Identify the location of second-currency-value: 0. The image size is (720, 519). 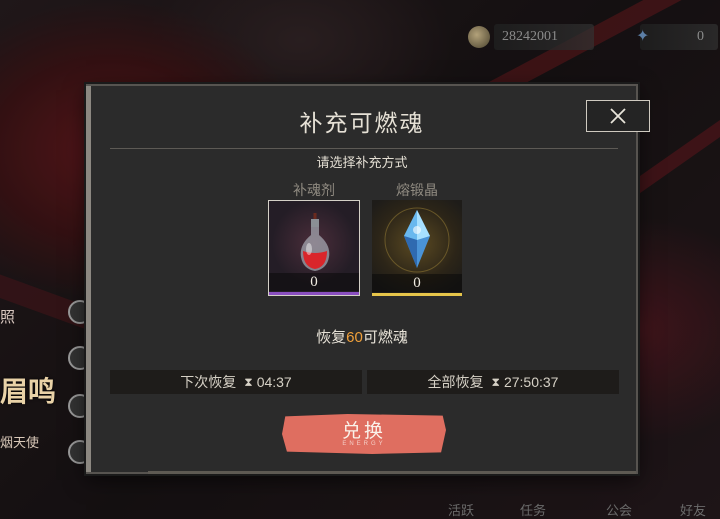
(700, 36).